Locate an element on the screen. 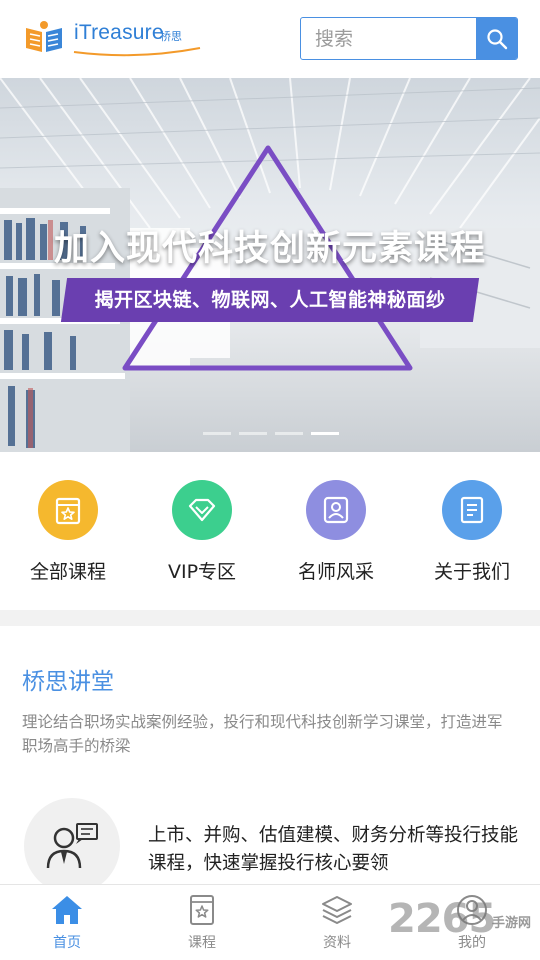  banner-subtitle: 揭开区块链、物联网、人工智能神秘面纱 is located at coordinates (270, 300).